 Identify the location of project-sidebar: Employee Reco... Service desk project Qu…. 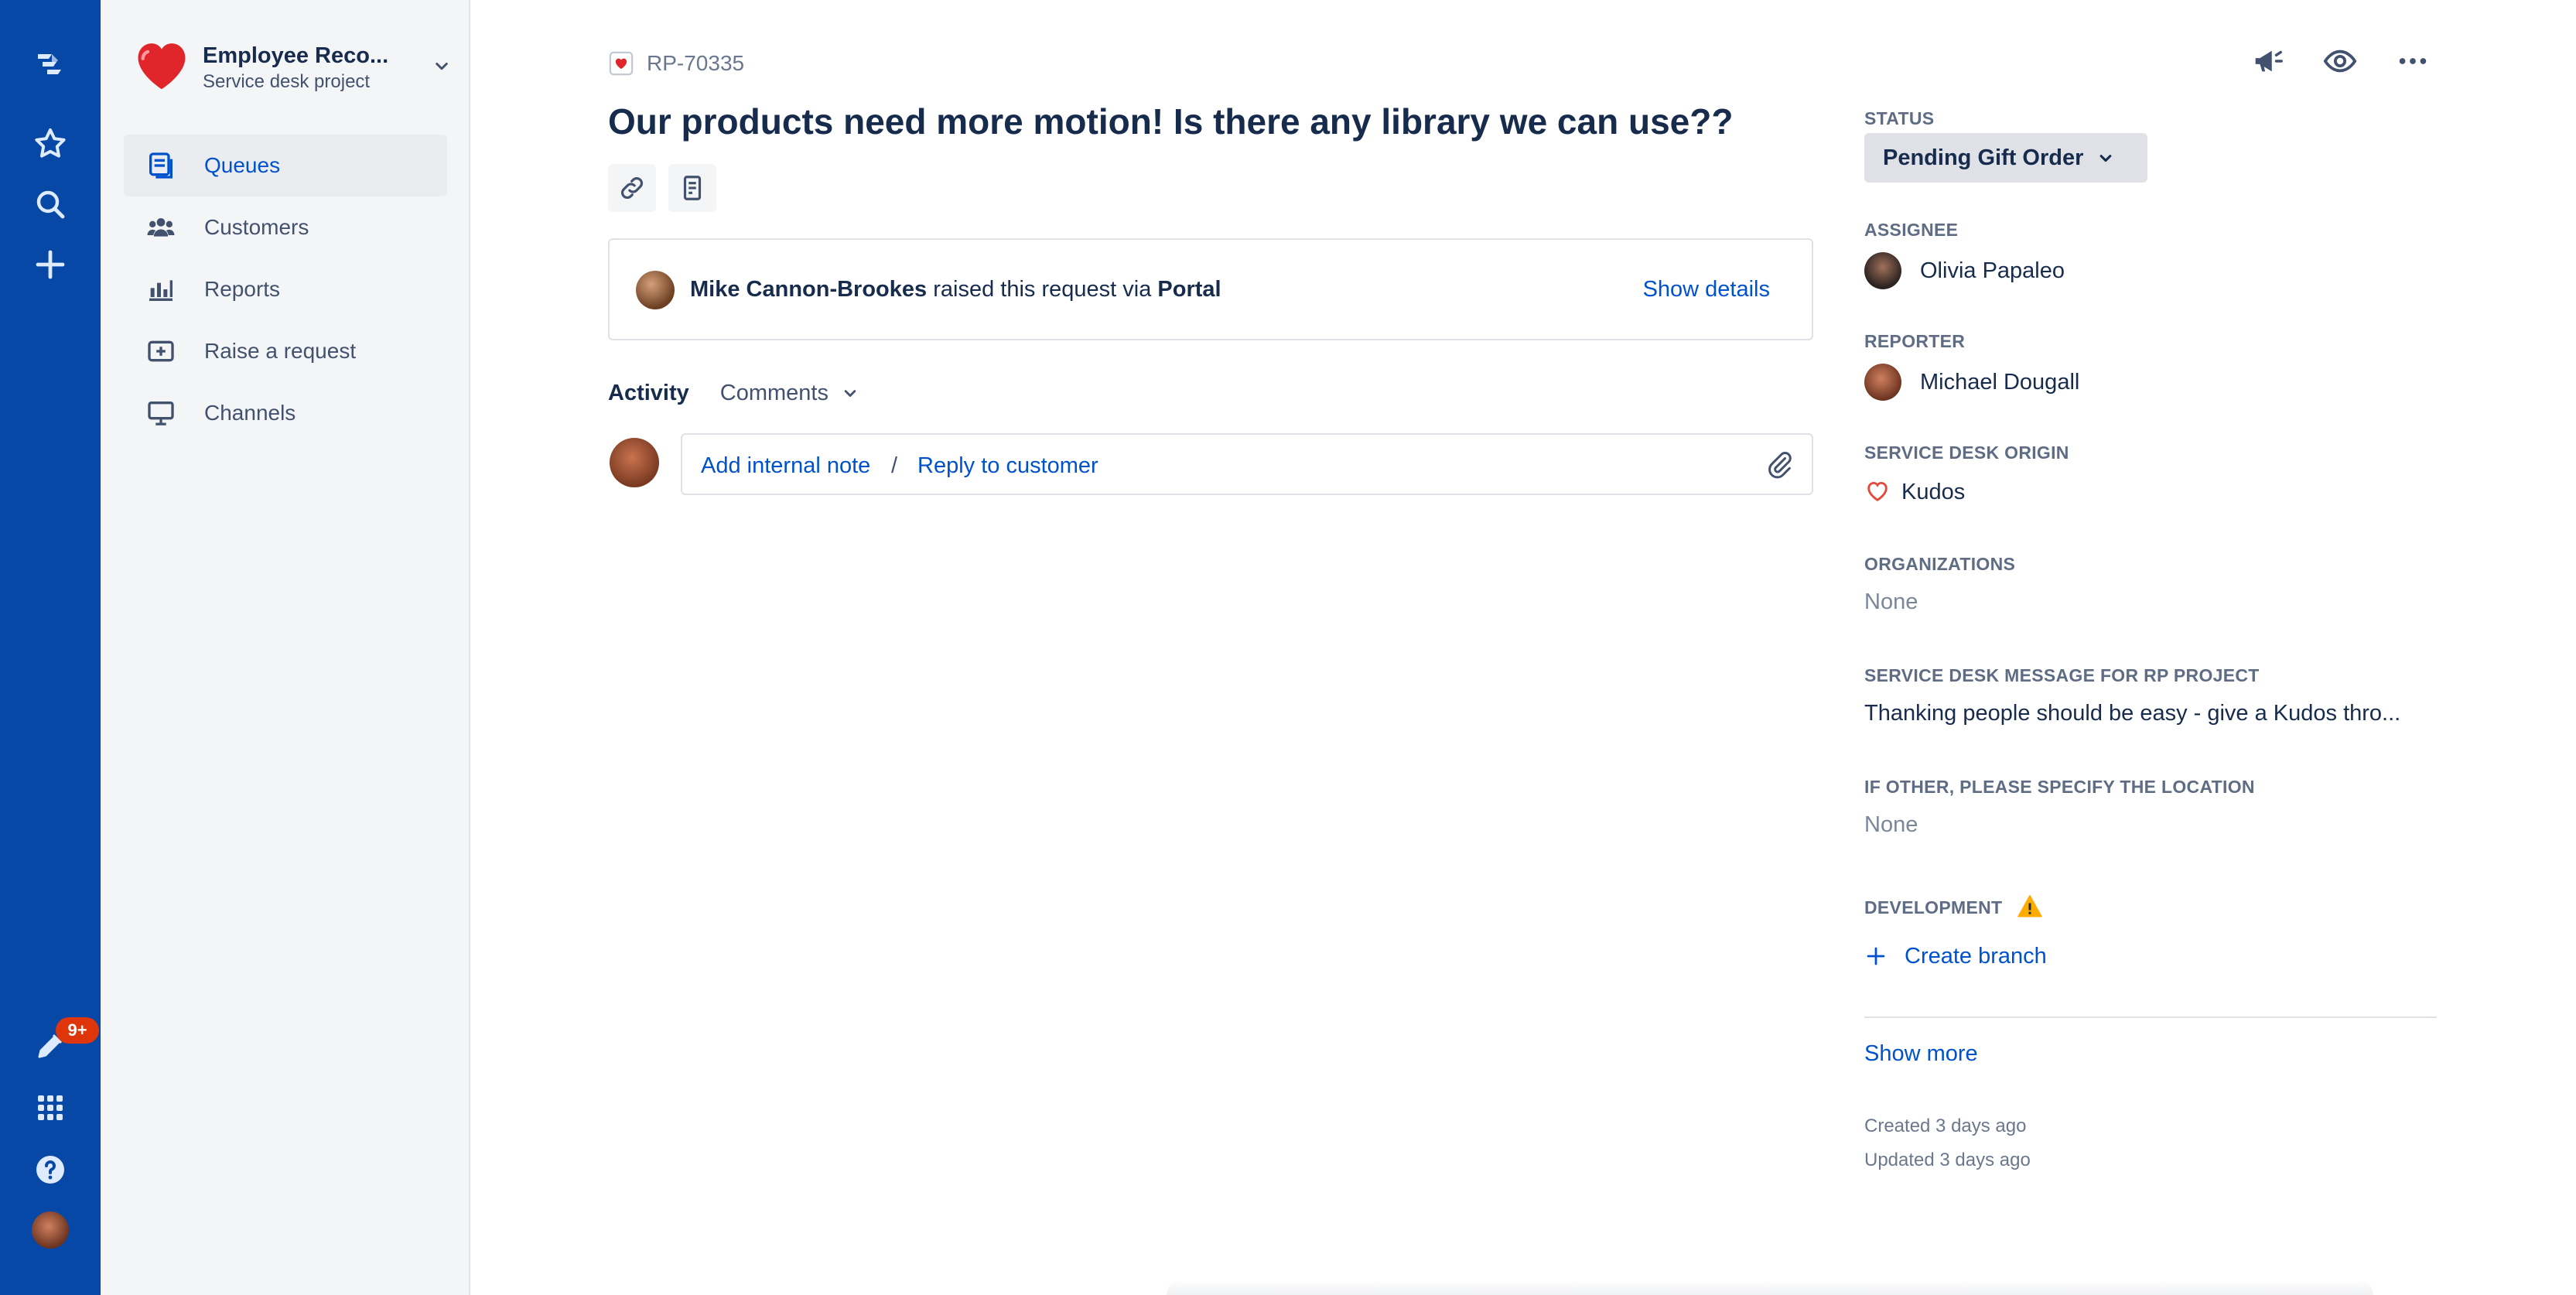
(285, 647).